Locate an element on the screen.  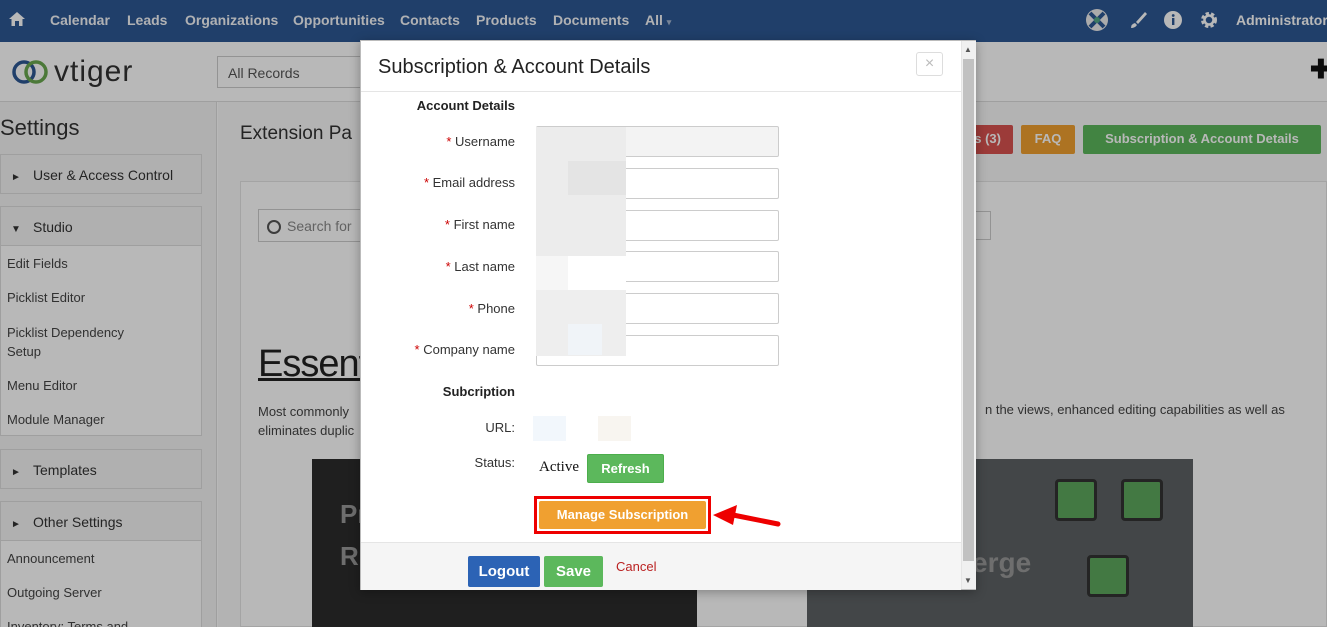
username-label: * Username is located at coordinates (480, 141).